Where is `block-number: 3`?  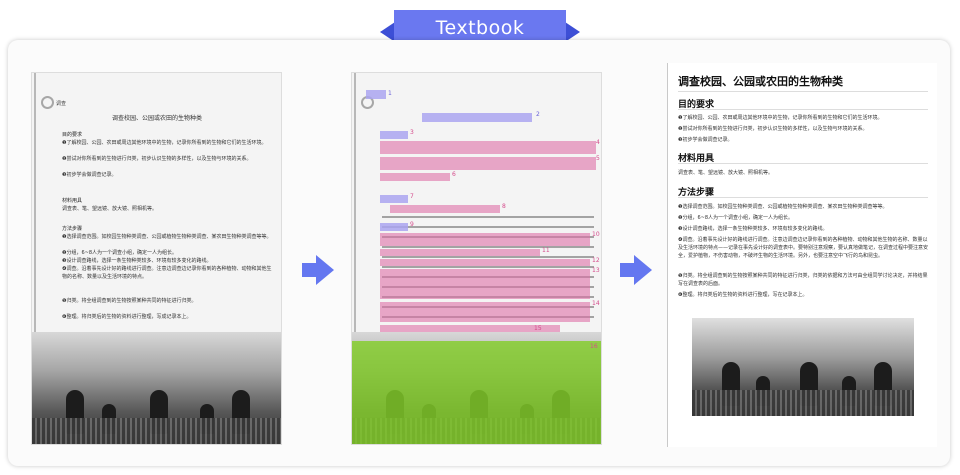
block-number: 3 is located at coordinates (412, 132).